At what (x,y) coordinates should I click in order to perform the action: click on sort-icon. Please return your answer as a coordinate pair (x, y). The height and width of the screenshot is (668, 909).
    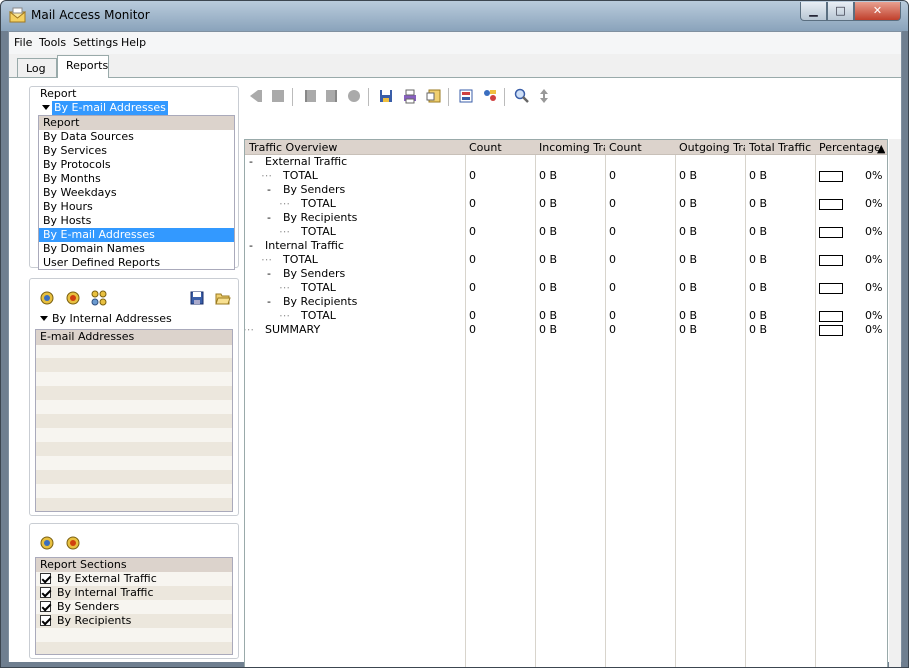
    Looking at the image, I should click on (544, 96).